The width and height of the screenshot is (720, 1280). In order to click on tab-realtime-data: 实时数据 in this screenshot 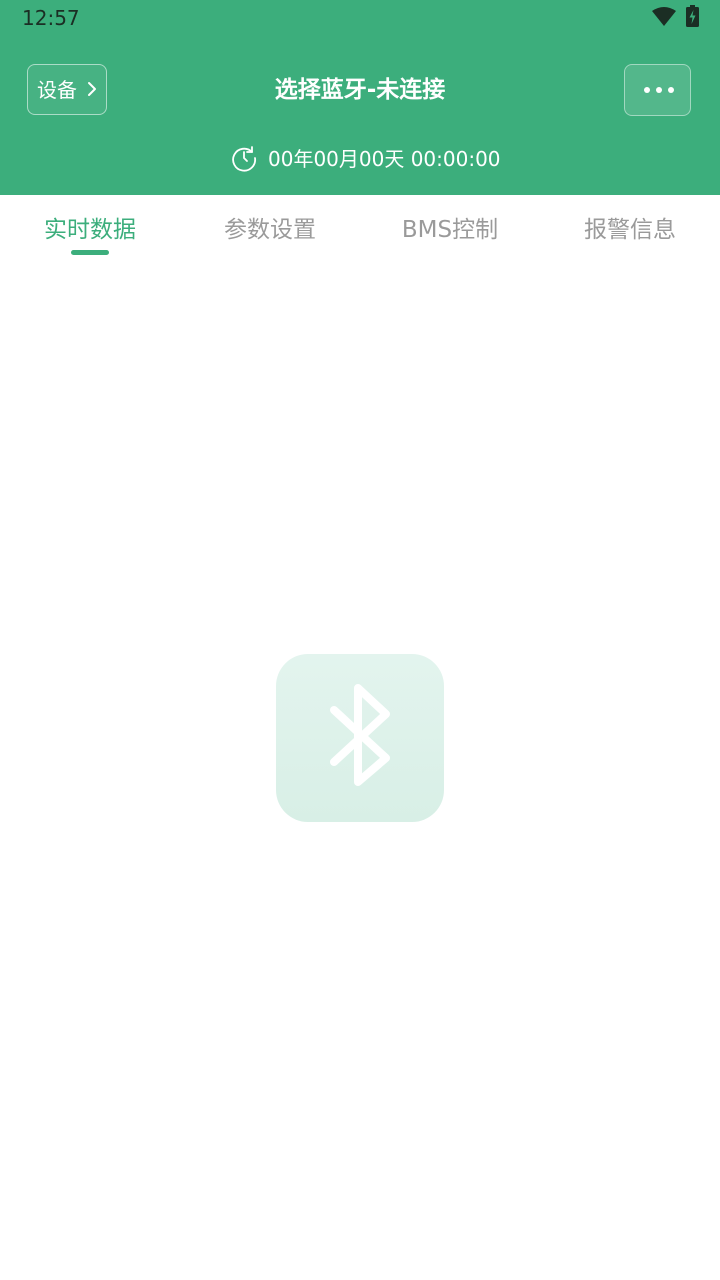, I will do `click(90, 230)`.